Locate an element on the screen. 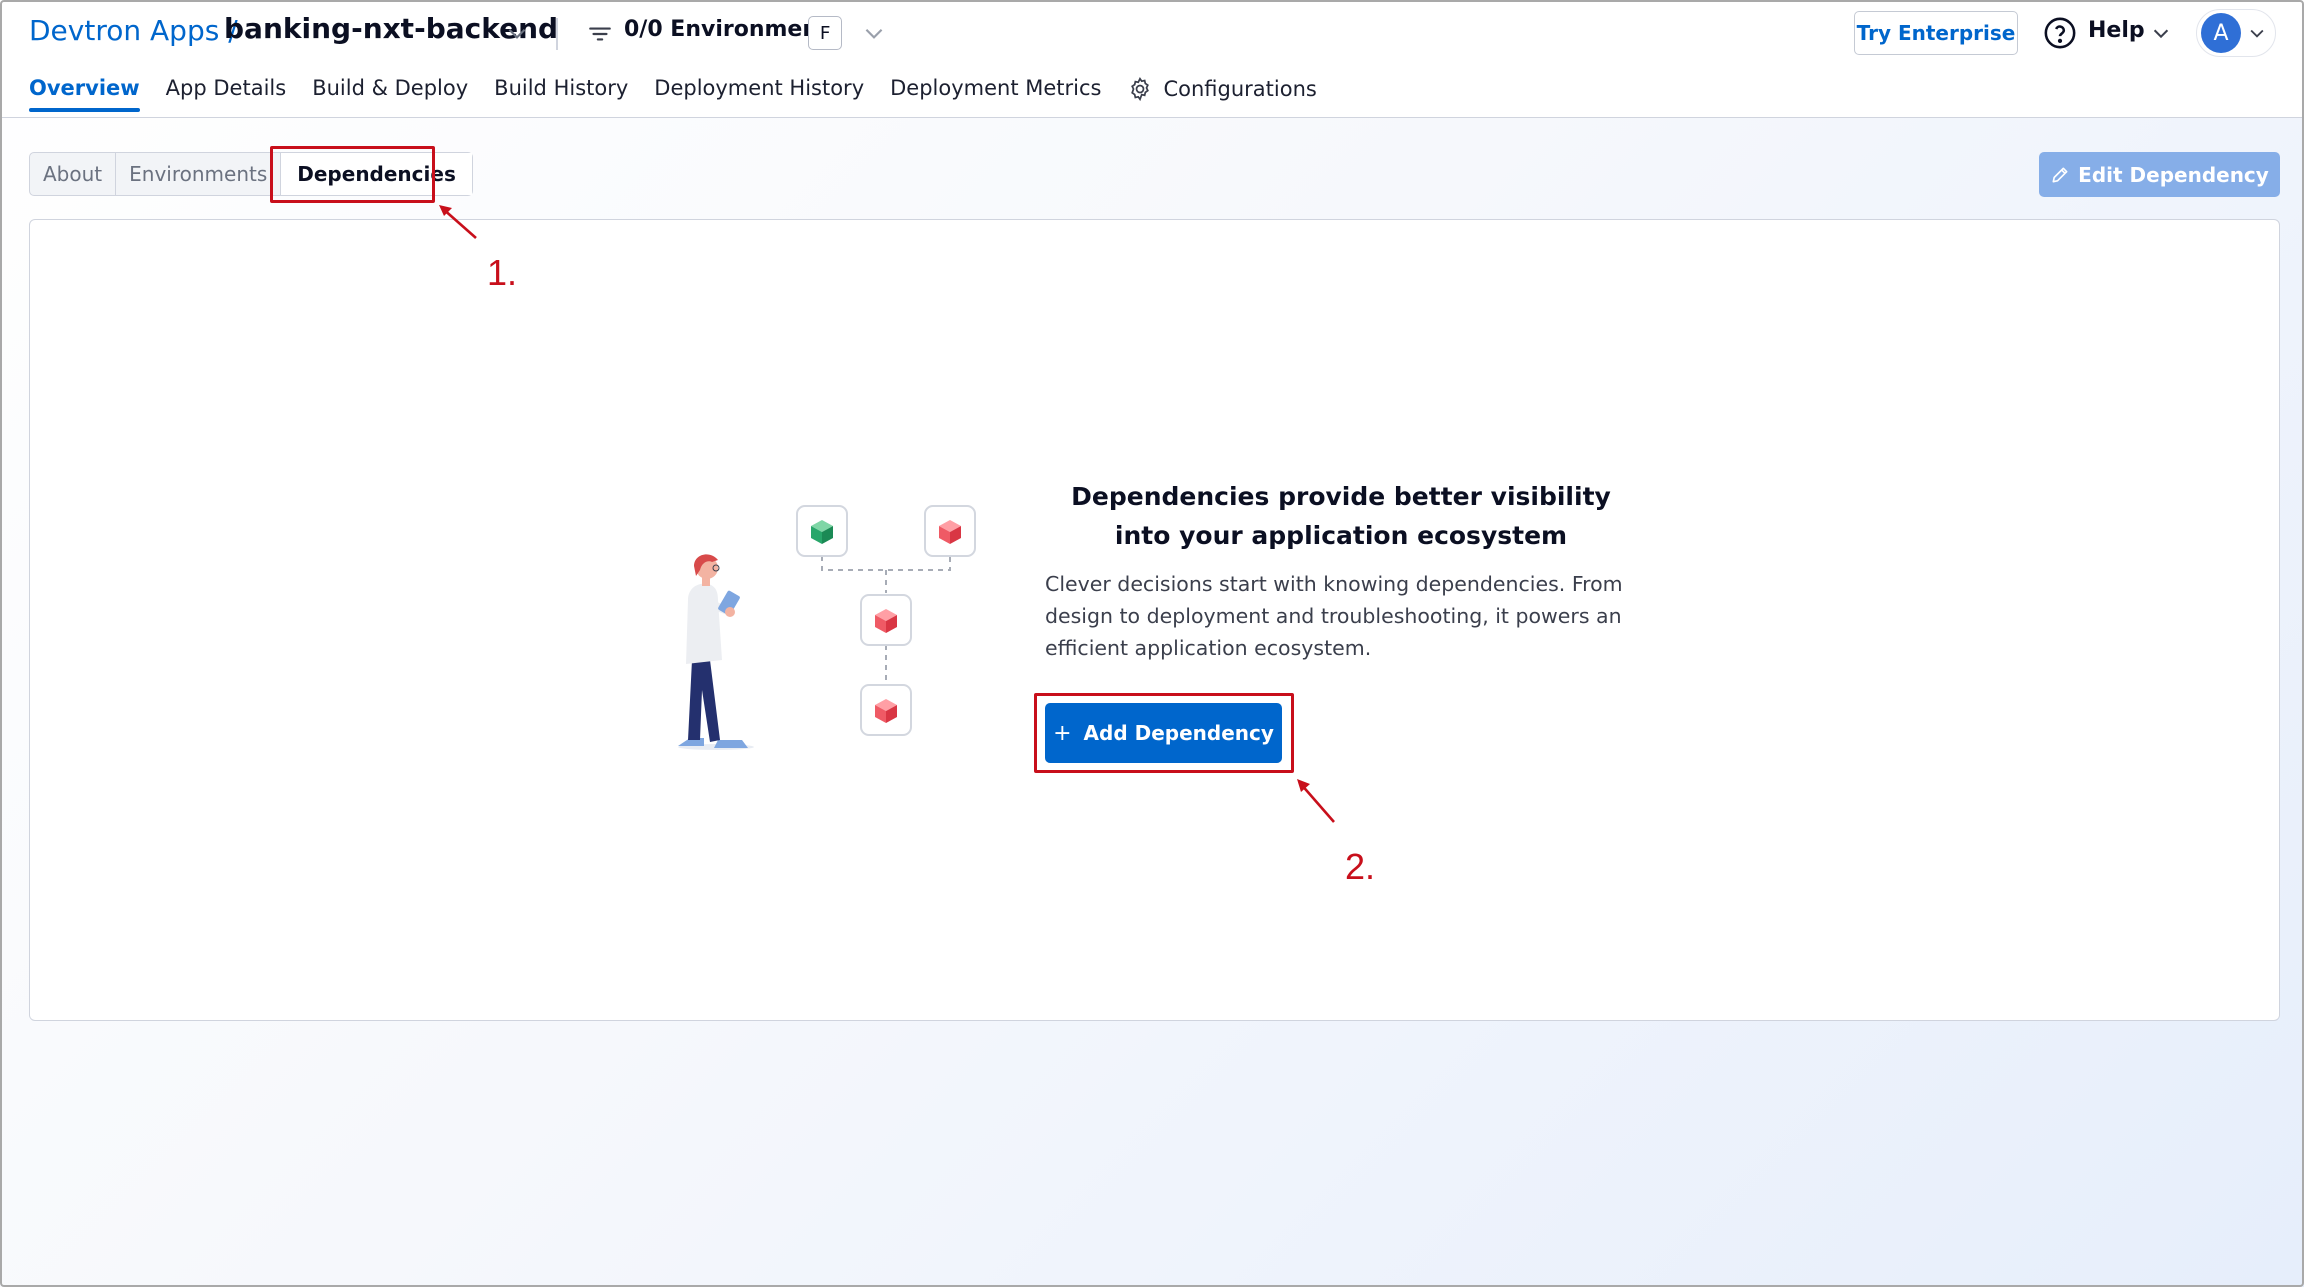 The width and height of the screenshot is (2304, 1287). user-menu: A is located at coordinates (2236, 33).